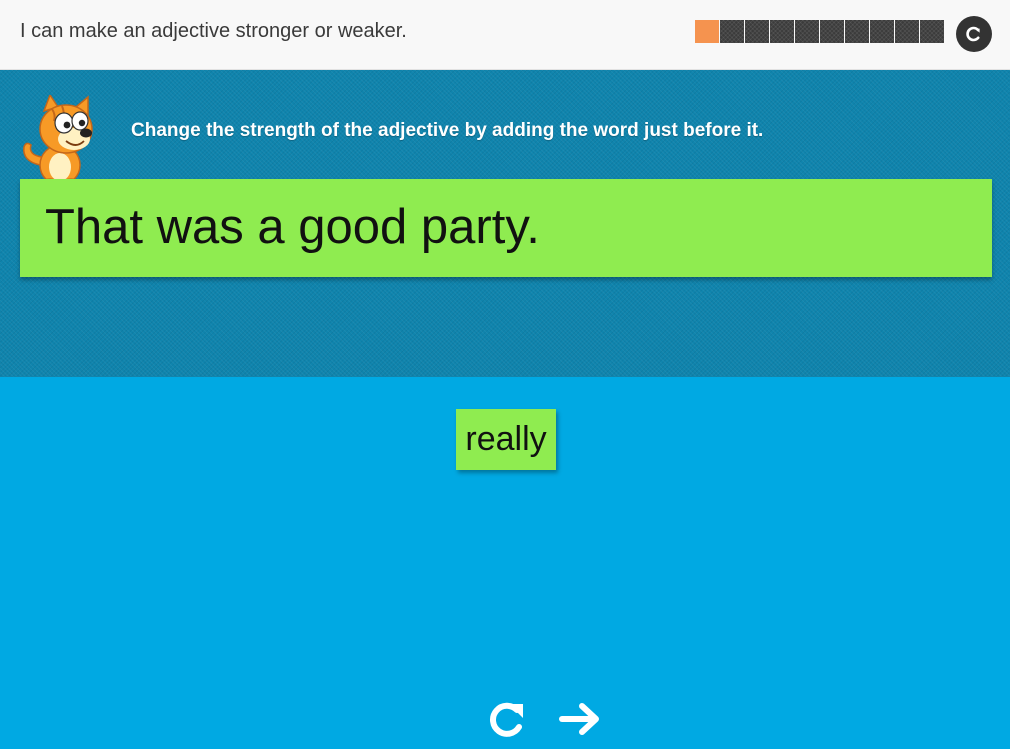  Describe the element at coordinates (58, 141) in the screenshot. I see `cat-mascot-icon` at that location.